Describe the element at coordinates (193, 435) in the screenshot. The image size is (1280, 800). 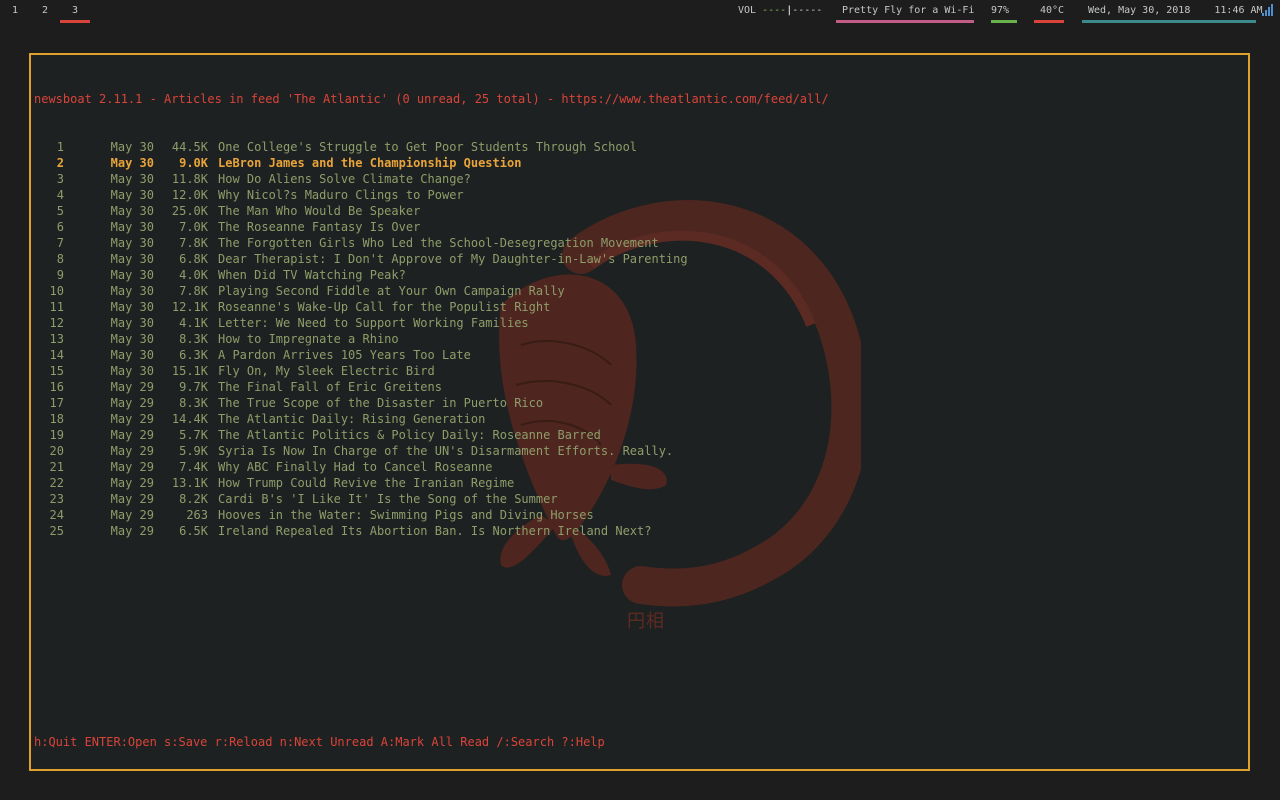
I see `article-size: 5.7K` at that location.